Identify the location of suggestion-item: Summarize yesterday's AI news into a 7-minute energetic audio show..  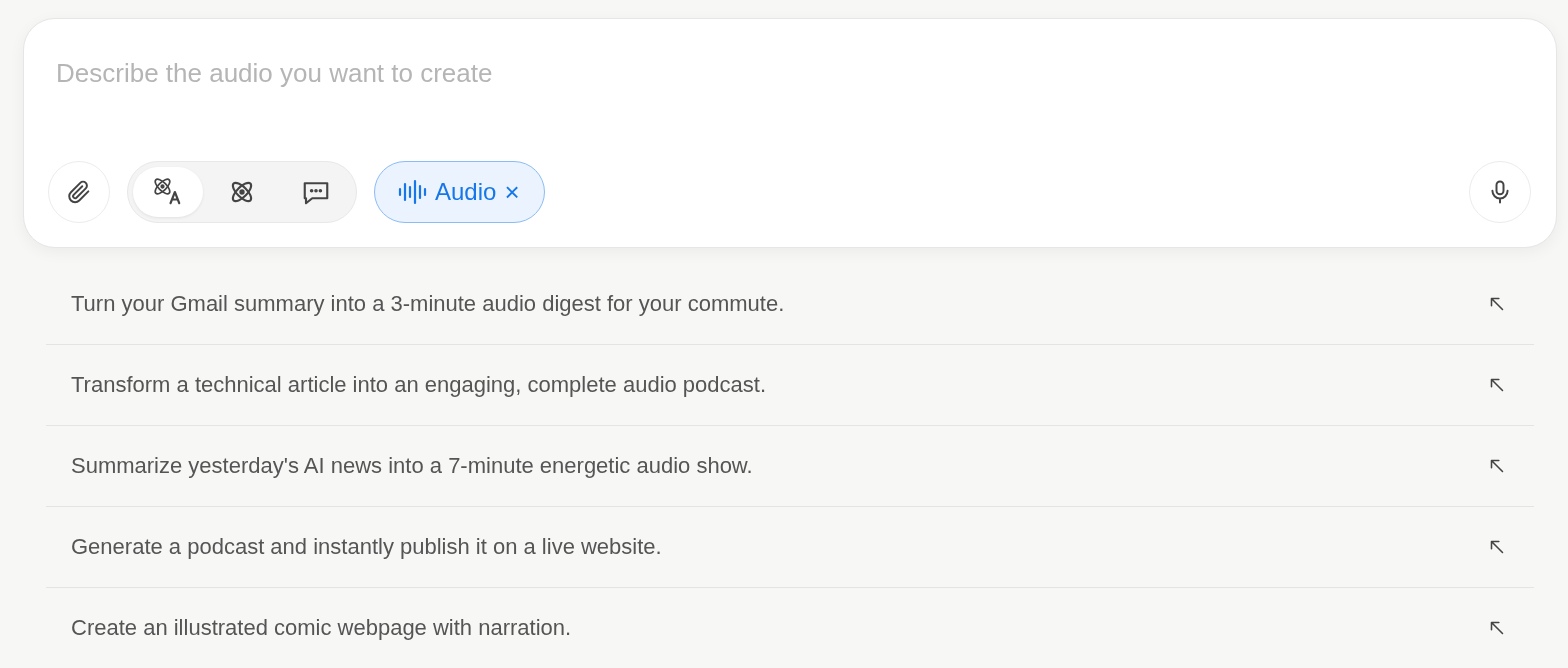
(790, 466).